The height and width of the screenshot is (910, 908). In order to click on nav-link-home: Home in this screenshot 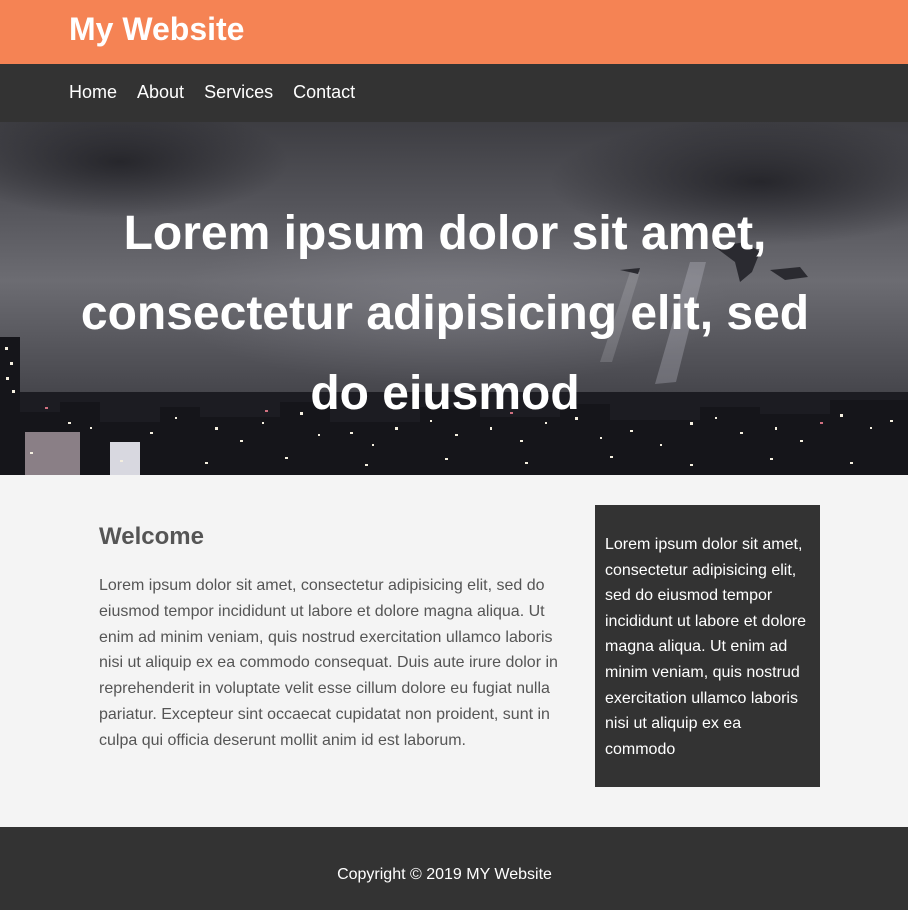, I will do `click(93, 92)`.